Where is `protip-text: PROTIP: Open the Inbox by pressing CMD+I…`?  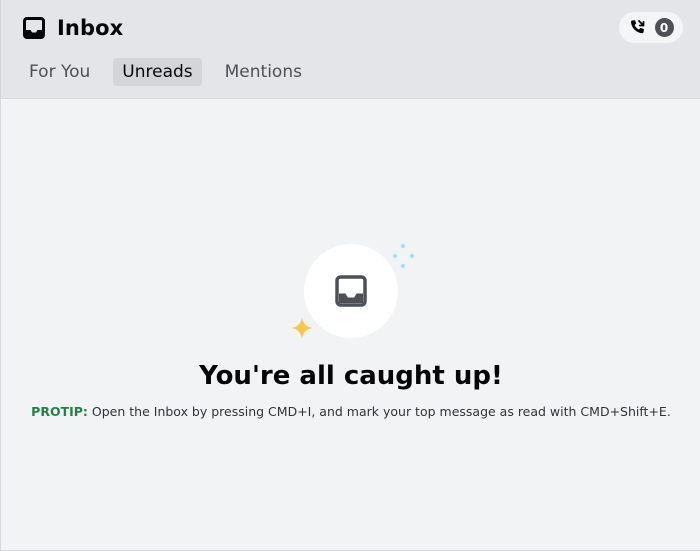 protip-text: PROTIP: Open the Inbox by pressing CMD+I… is located at coordinates (350, 411).